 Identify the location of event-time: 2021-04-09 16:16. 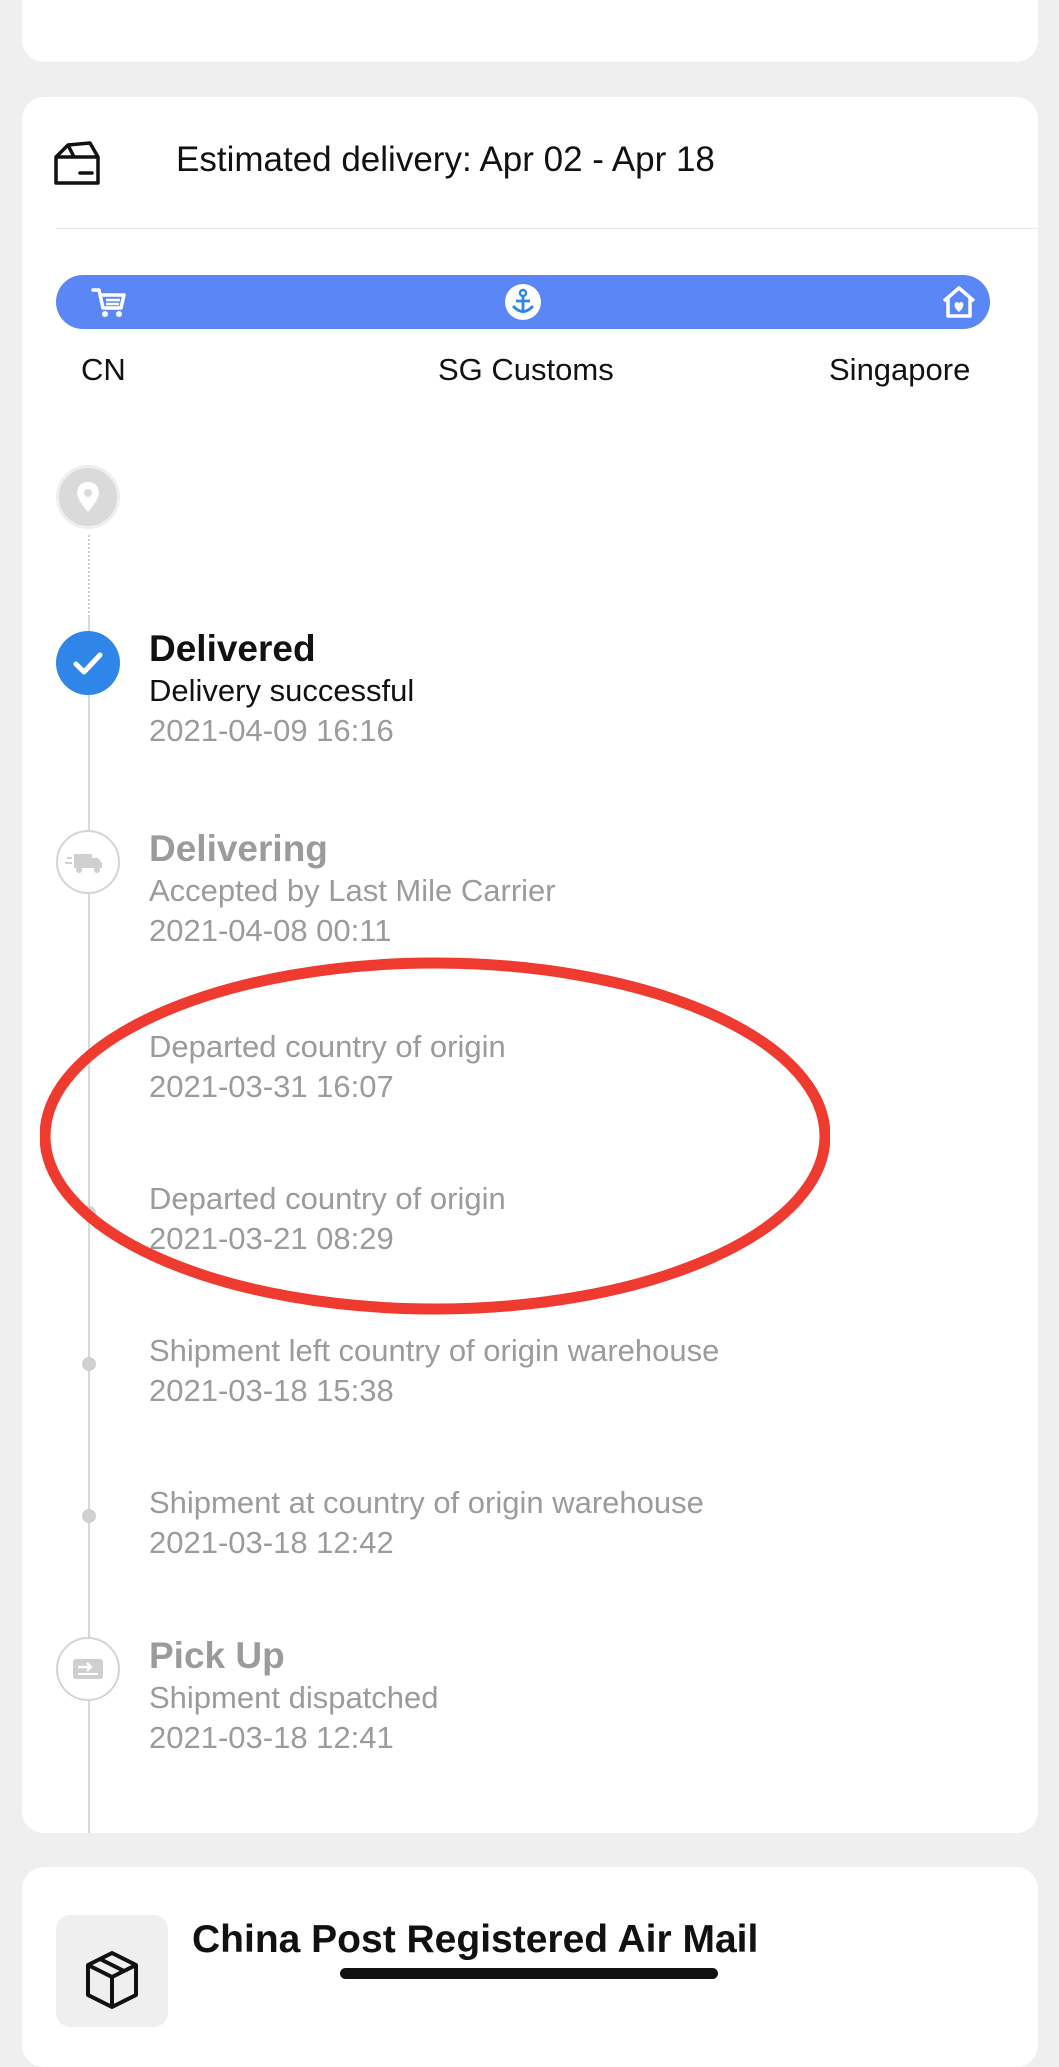
(271, 730).